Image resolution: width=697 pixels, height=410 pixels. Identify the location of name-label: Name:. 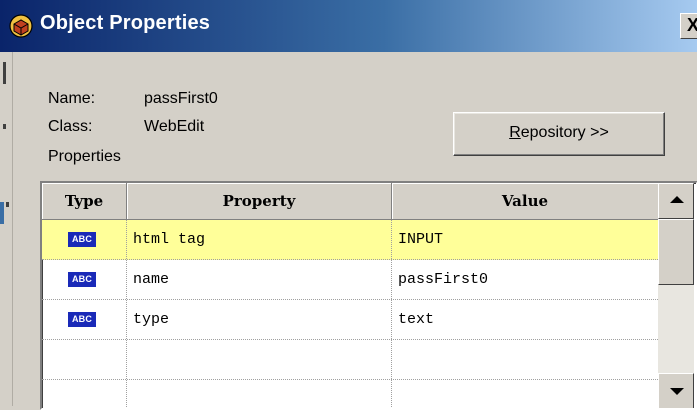
(72, 98).